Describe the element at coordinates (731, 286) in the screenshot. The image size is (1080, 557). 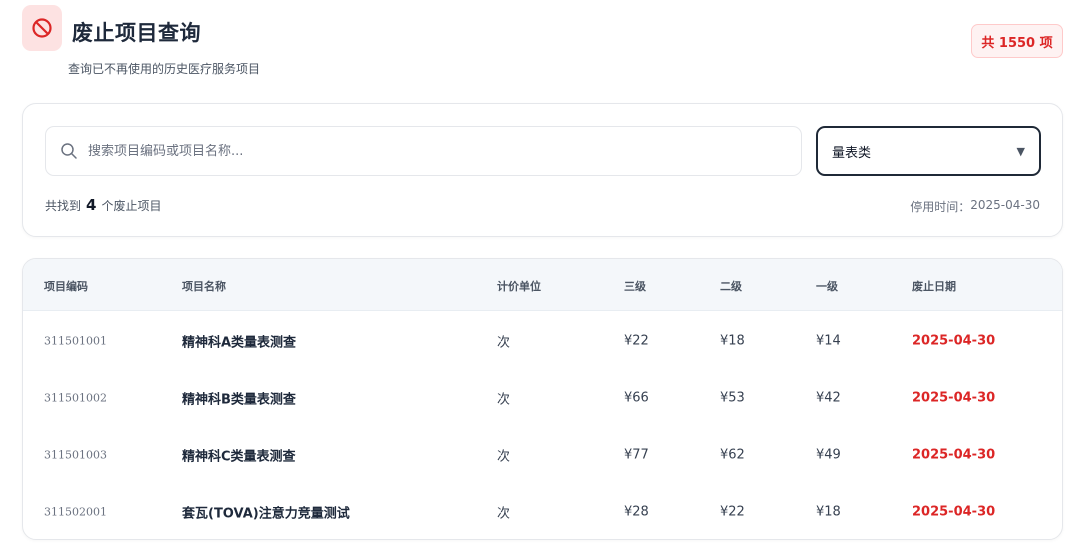
I see `column-header-level2: 二级` at that location.